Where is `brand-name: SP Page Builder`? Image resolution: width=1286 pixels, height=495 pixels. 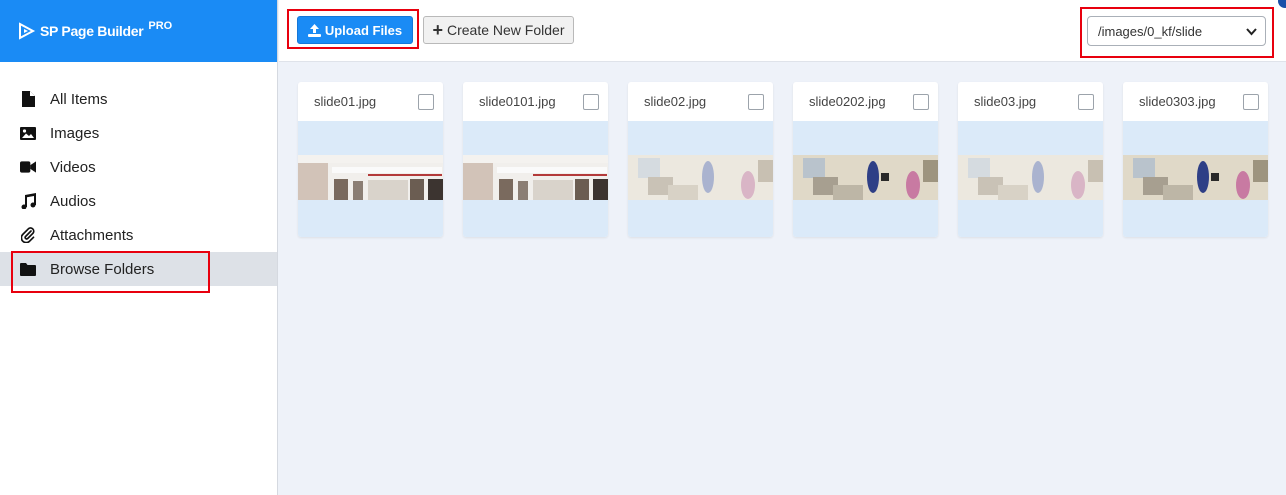 brand-name: SP Page Builder is located at coordinates (92, 31).